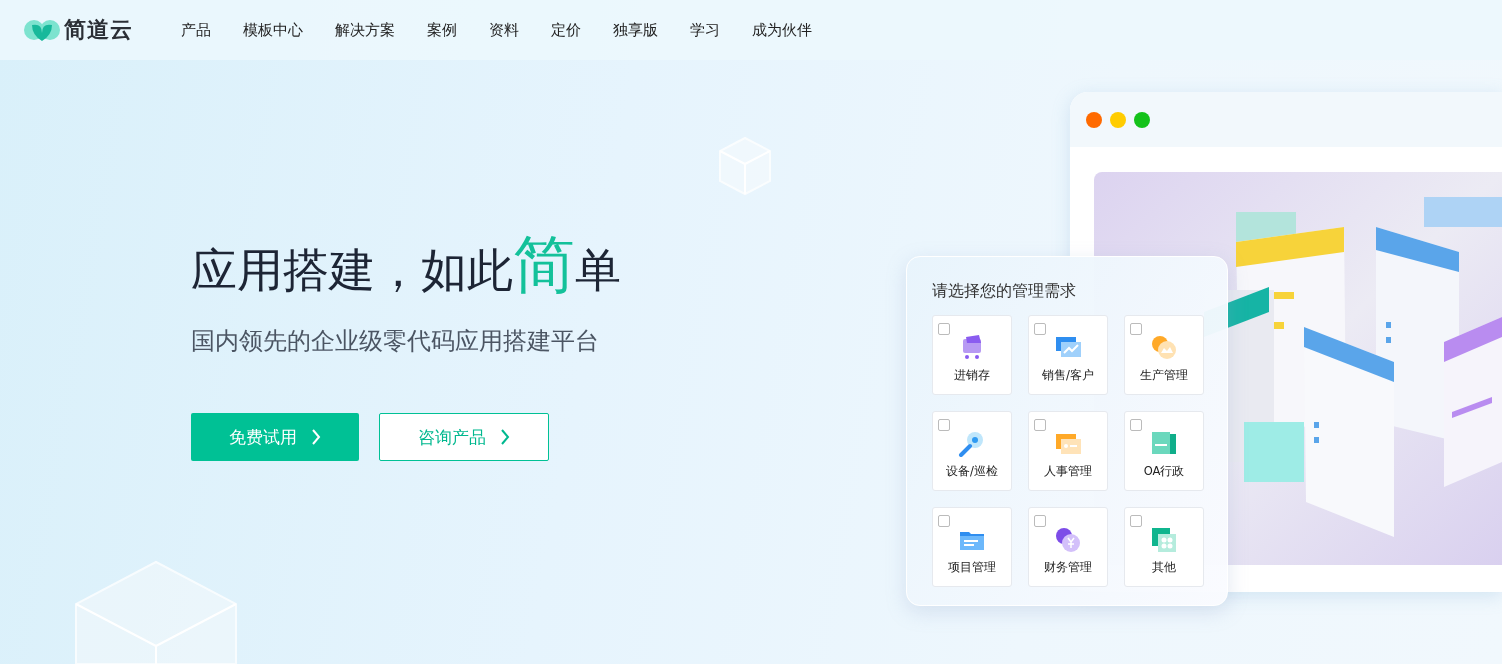 The height and width of the screenshot is (664, 1502). What do you see at coordinates (1068, 451) in the screenshot?
I see `option-tile: 人事管理` at bounding box center [1068, 451].